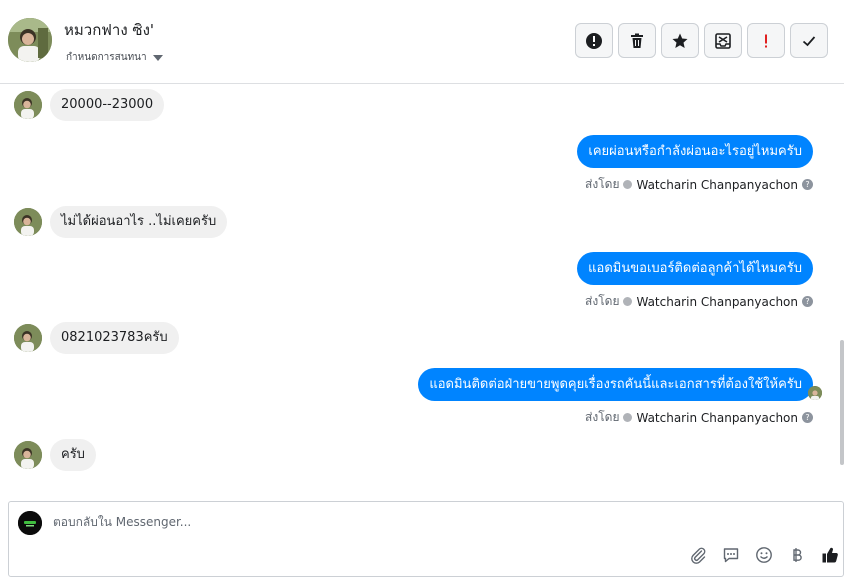 The width and height of the screenshot is (844, 579). I want to click on thread-actions, so click(701, 40).